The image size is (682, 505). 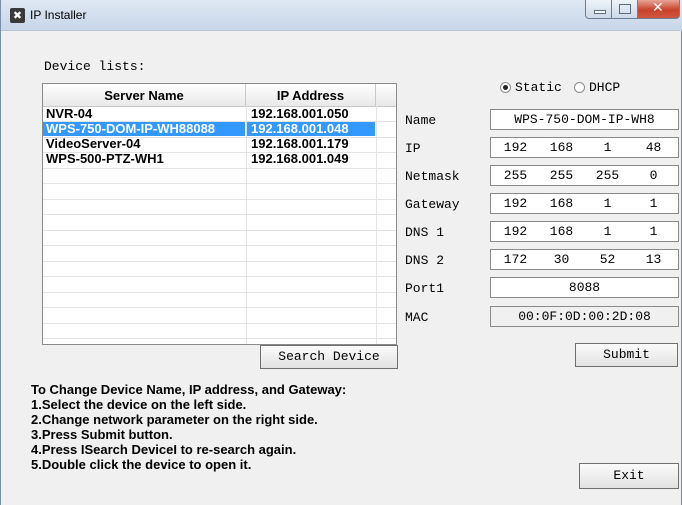 What do you see at coordinates (653, 231) in the screenshot?
I see `dns1-octet-4: 1` at bounding box center [653, 231].